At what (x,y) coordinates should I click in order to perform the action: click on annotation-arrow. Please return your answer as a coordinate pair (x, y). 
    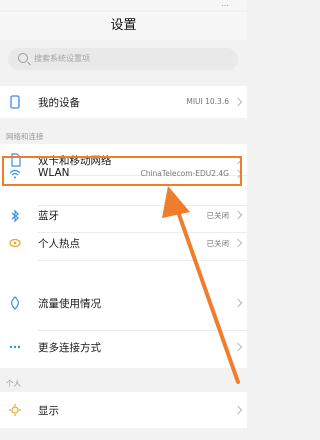
    Looking at the image, I should click on (201, 285).